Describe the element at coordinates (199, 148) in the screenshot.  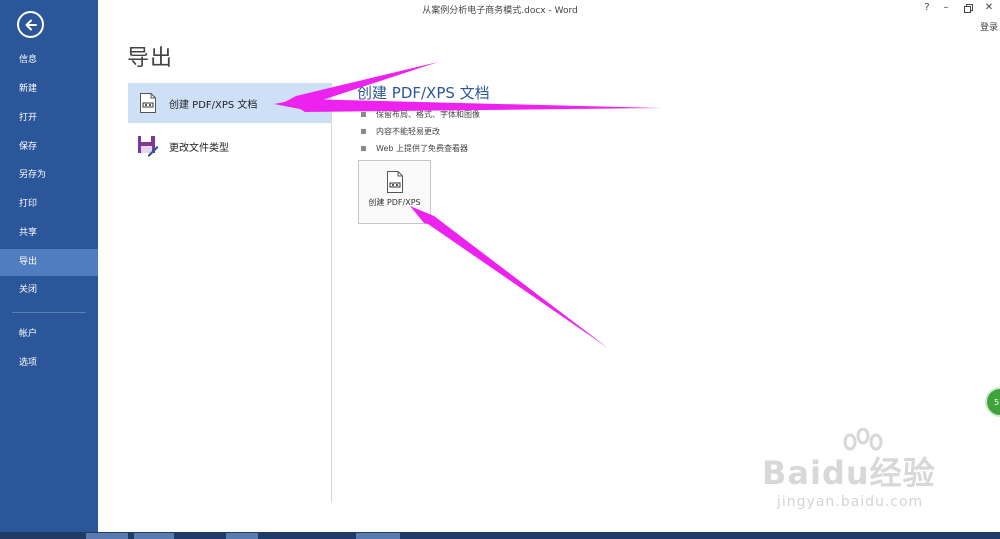
I see `option-label: 更改文件类型` at that location.